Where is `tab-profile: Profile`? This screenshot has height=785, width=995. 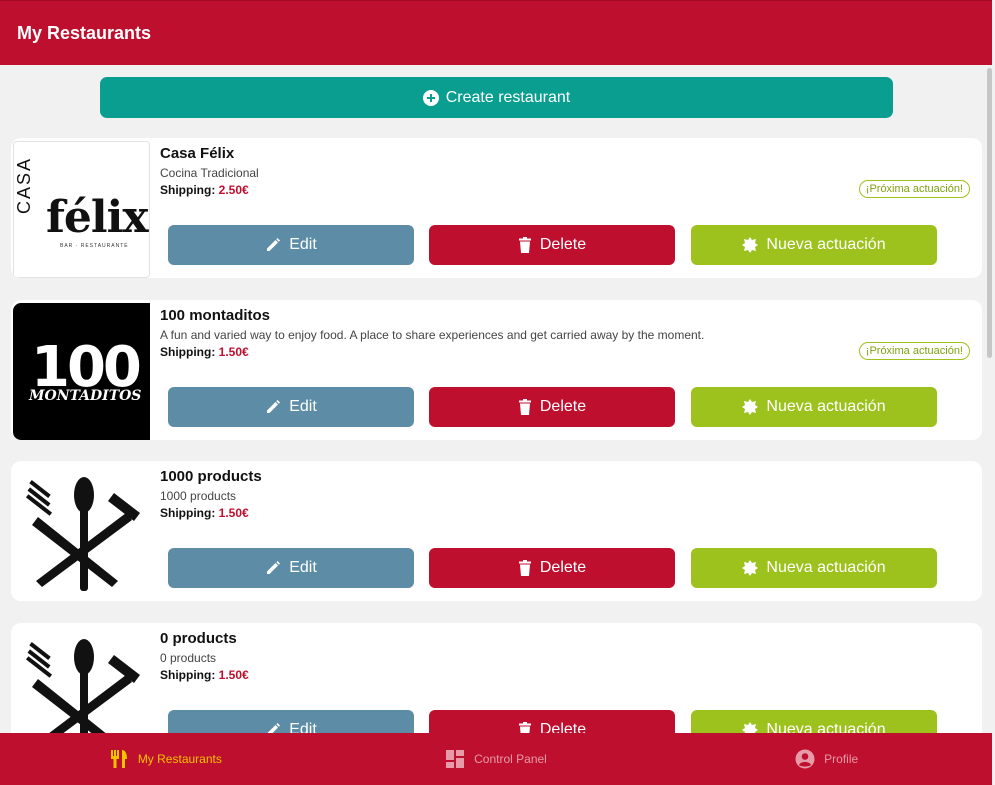 tab-profile: Profile is located at coordinates (826, 759).